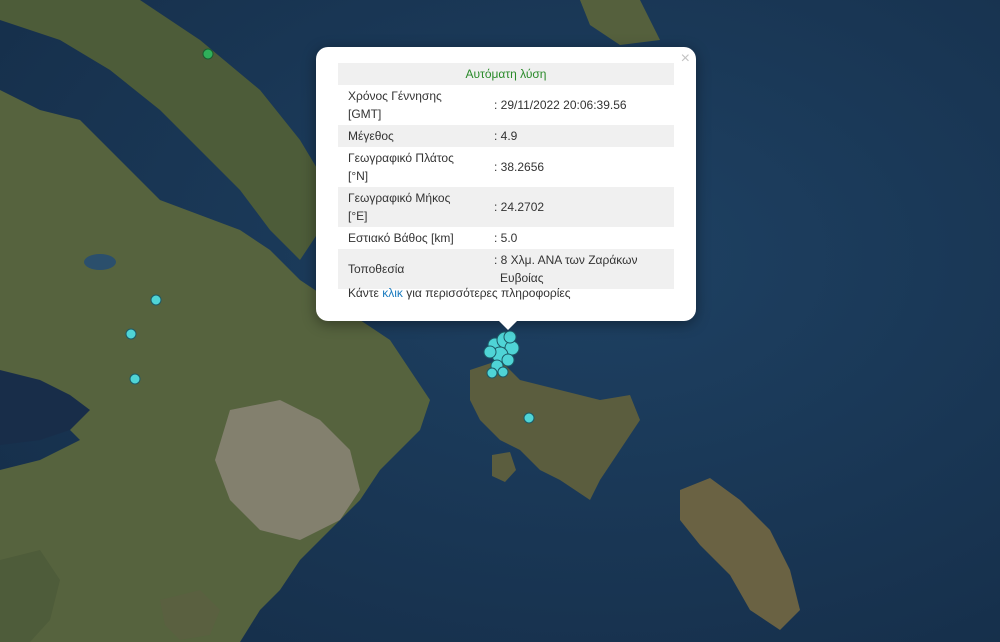 The width and height of the screenshot is (1000, 642). I want to click on more-info-link: κλικ, so click(392, 293).